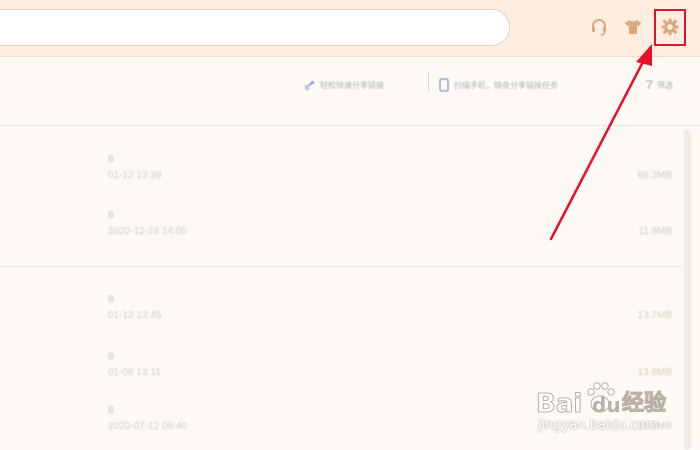 The image size is (700, 450). I want to click on share-link-item: 轻松快速分享链接, so click(344, 85).